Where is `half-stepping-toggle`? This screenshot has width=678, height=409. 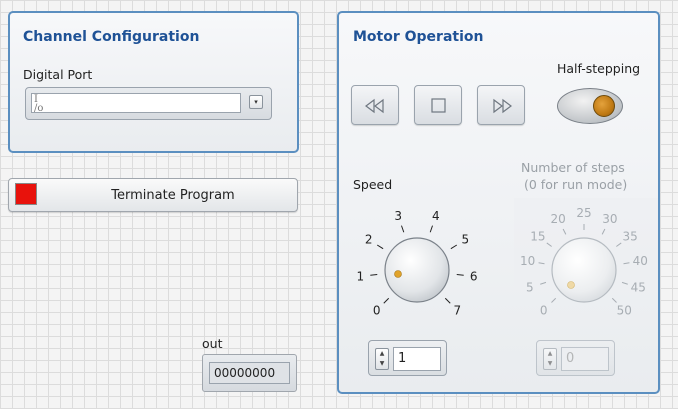
half-stepping-toggle is located at coordinates (590, 106).